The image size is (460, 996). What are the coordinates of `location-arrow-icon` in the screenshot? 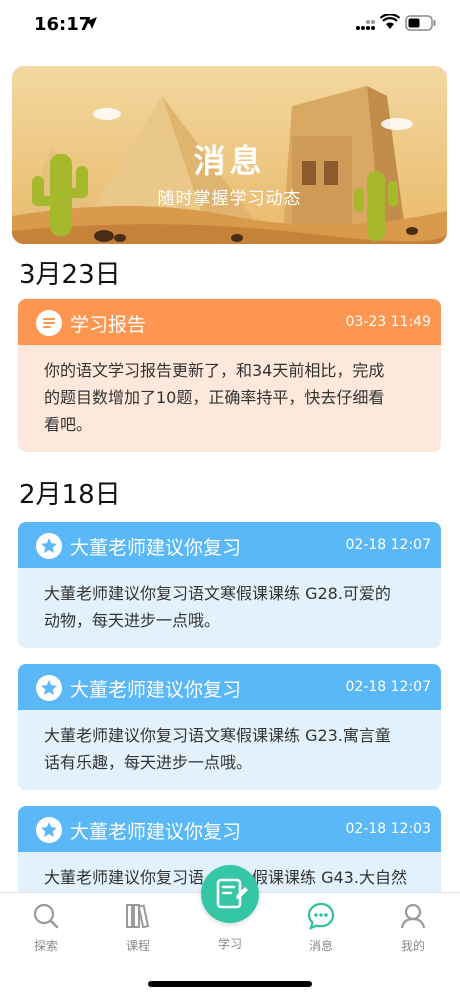 It's located at (91, 23).